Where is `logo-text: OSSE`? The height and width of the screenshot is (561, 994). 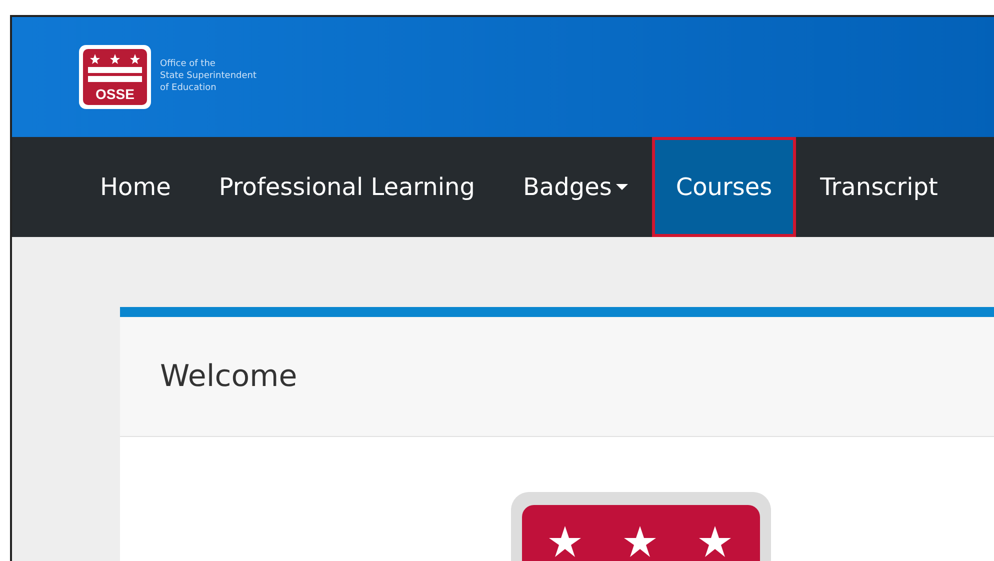 logo-text: OSSE is located at coordinates (115, 94).